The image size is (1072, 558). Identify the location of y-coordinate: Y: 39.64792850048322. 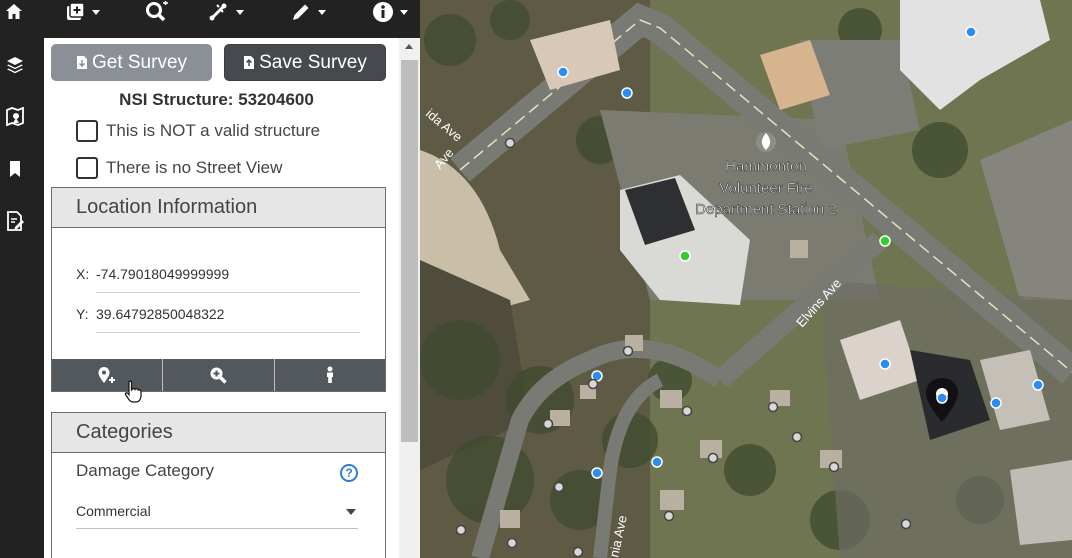
(218, 319).